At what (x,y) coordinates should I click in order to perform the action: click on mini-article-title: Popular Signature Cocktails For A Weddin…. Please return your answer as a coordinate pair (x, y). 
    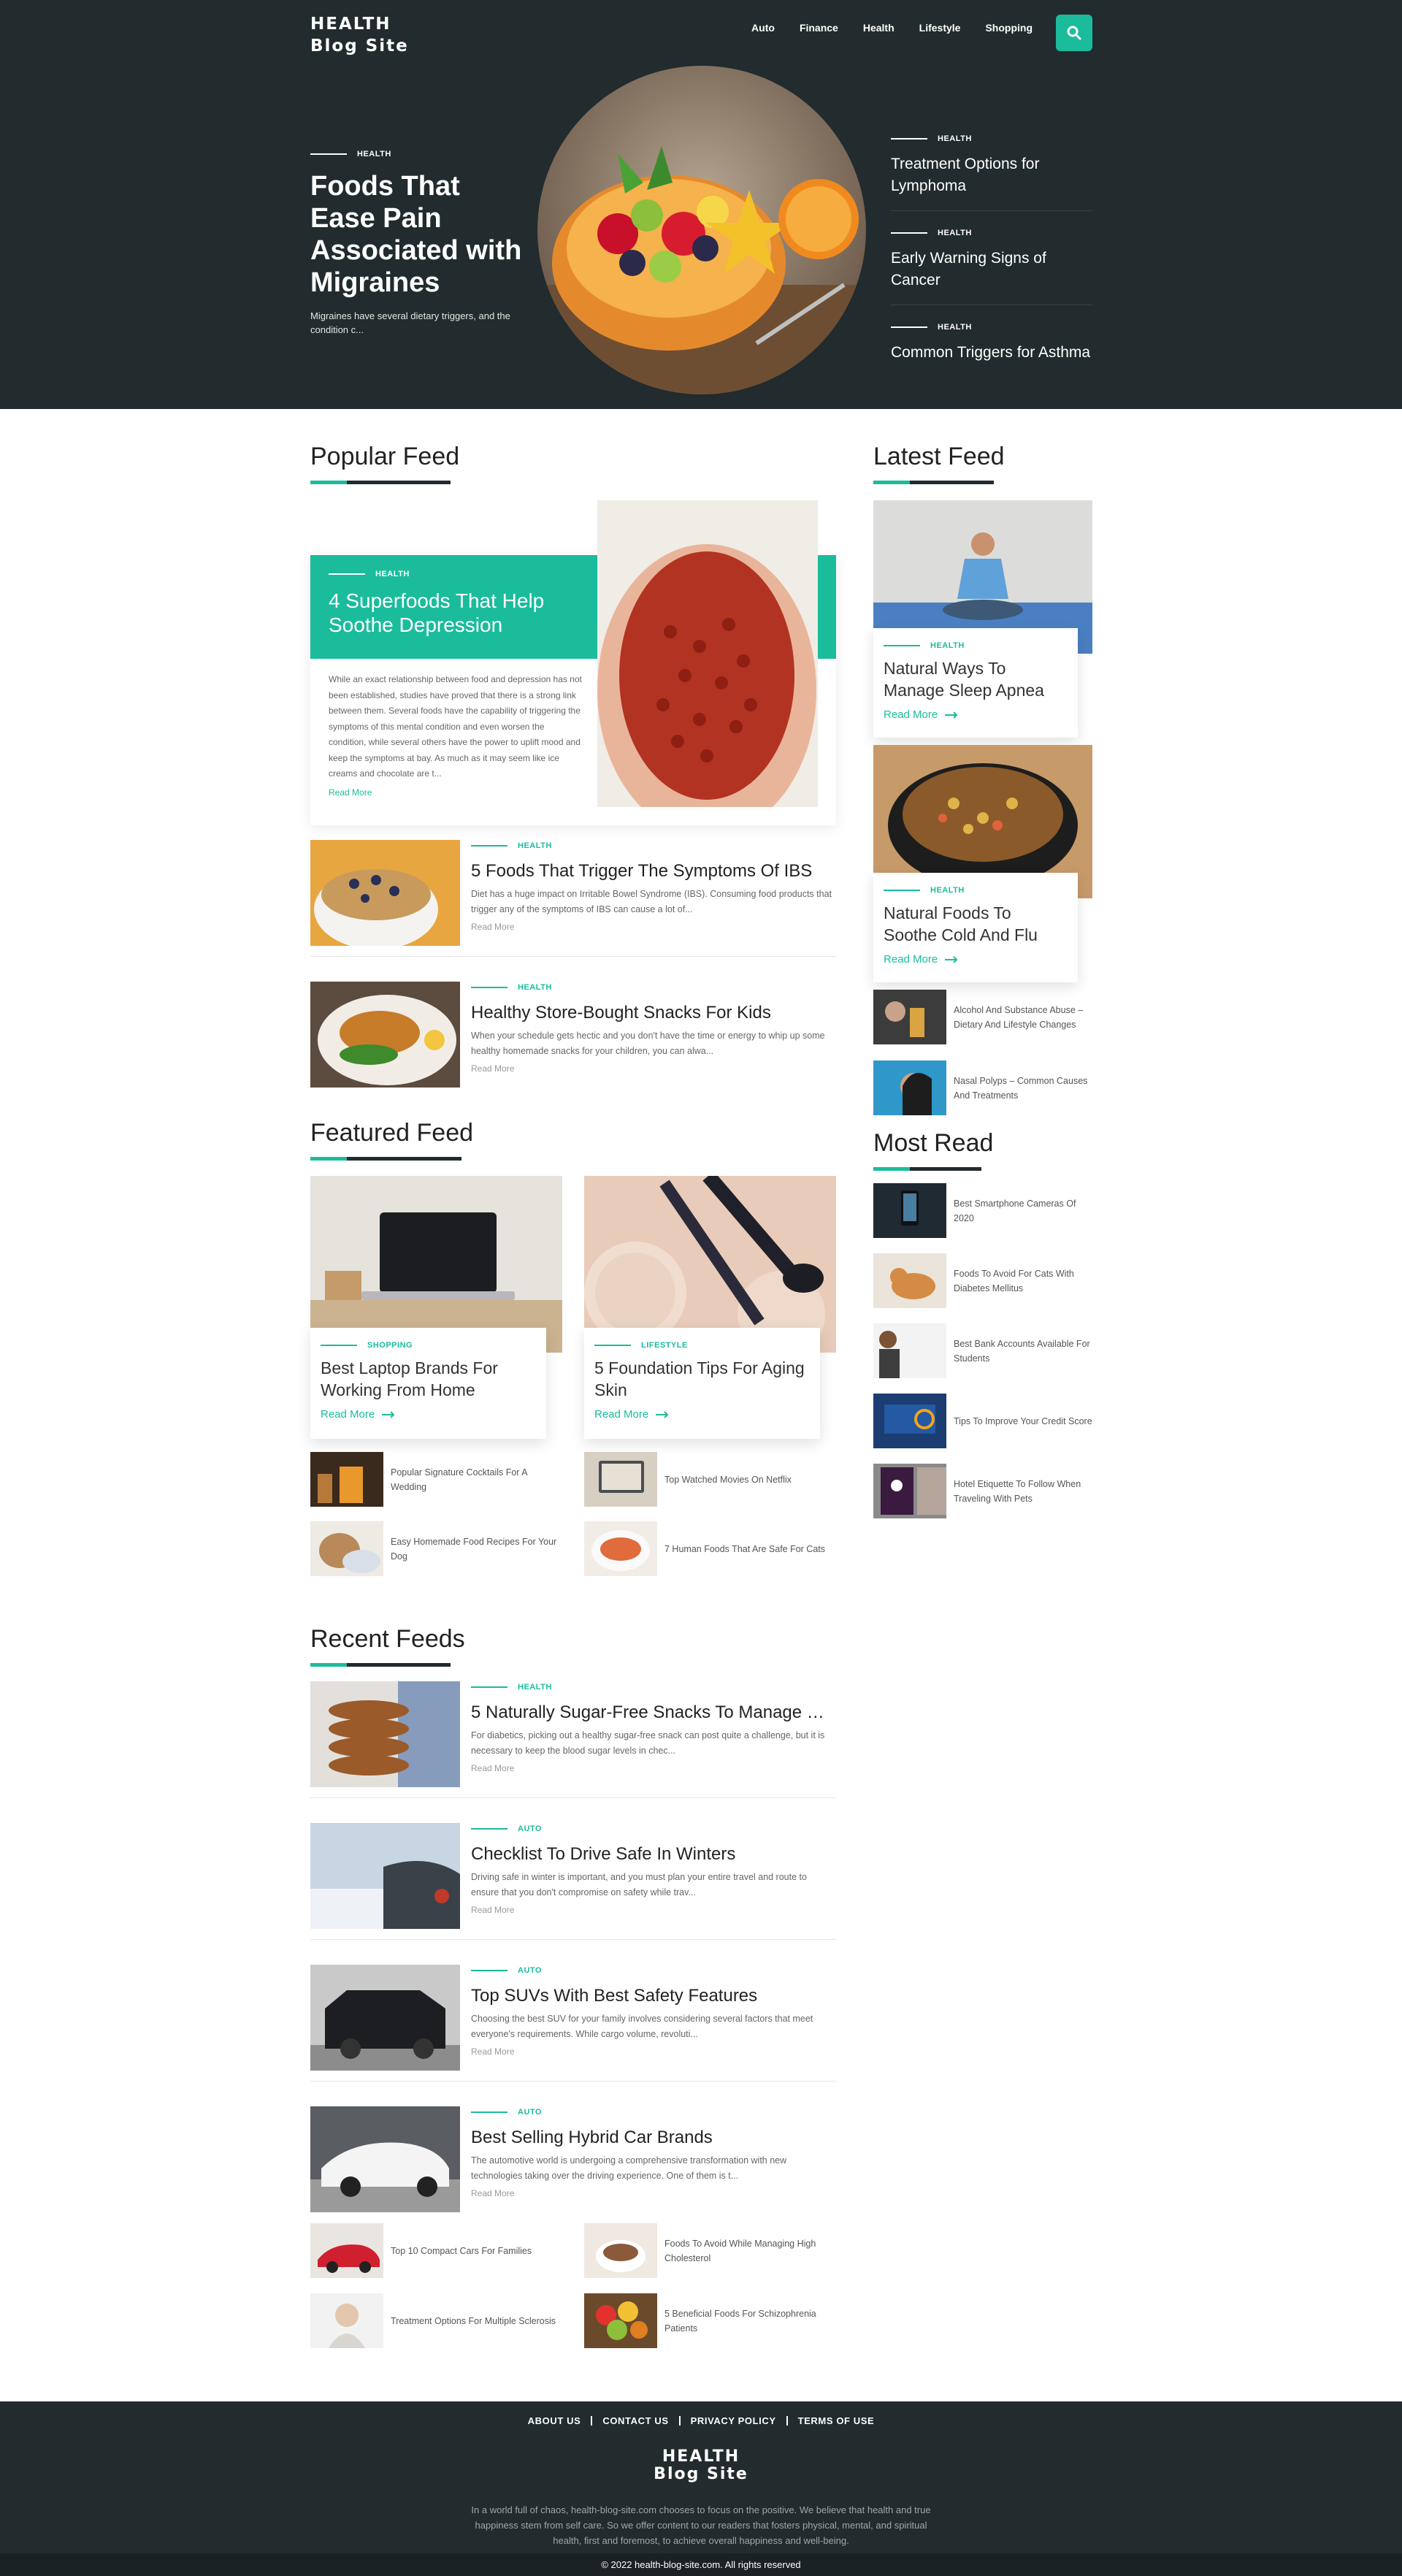
    Looking at the image, I should click on (475, 1479).